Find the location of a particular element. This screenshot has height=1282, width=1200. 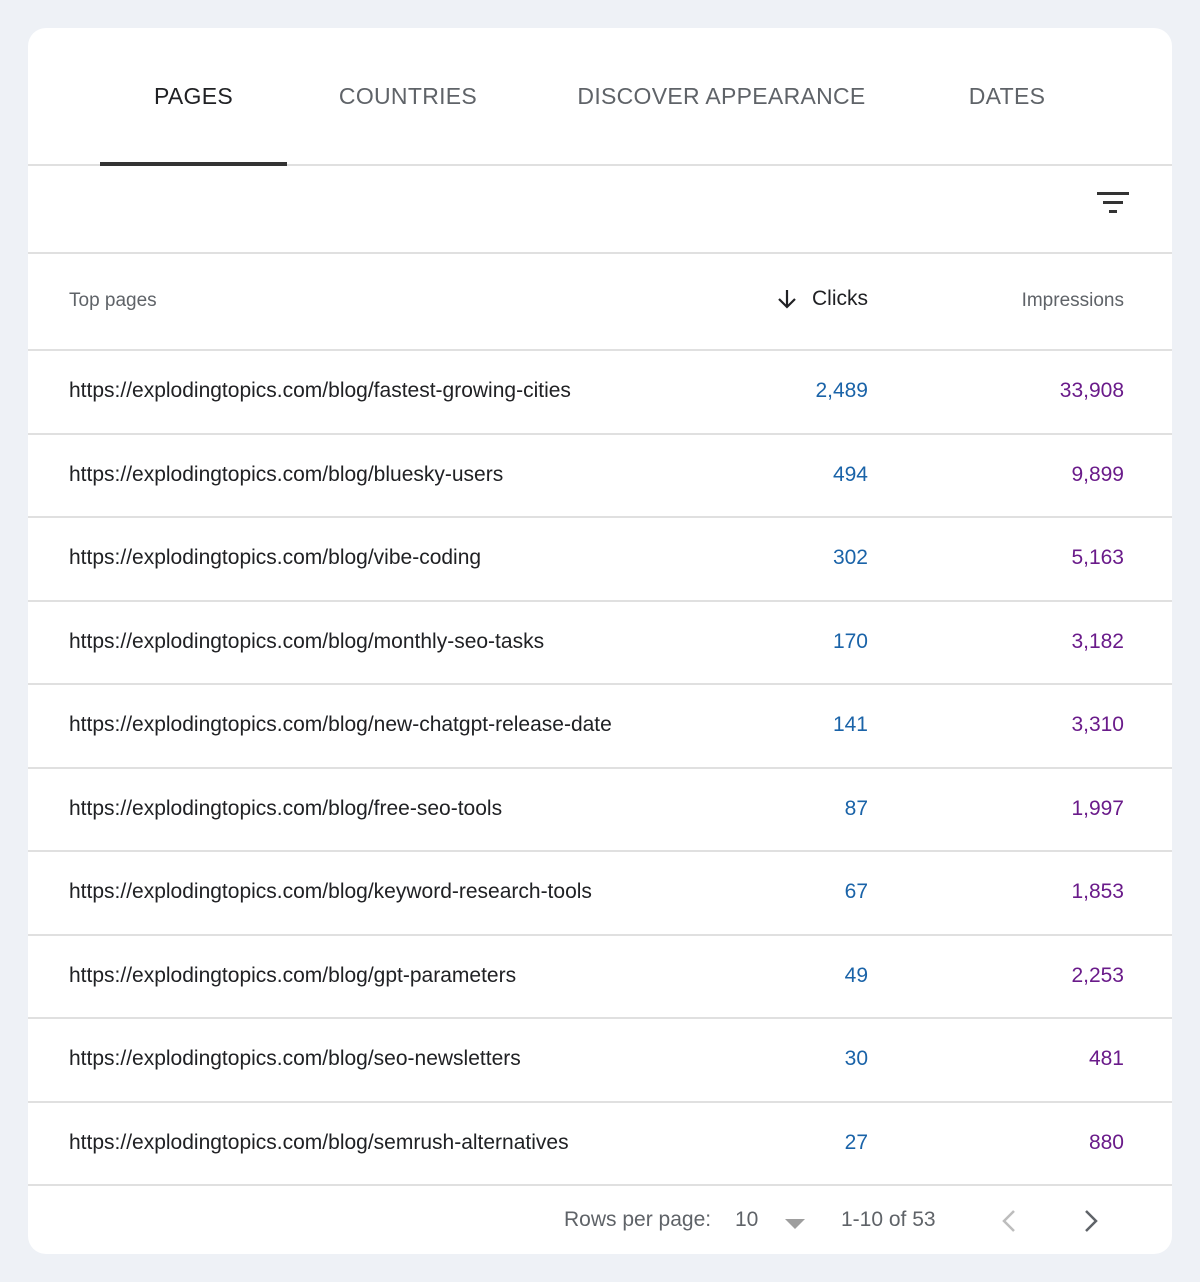

clicks-value: 2,489 is located at coordinates (841, 390).